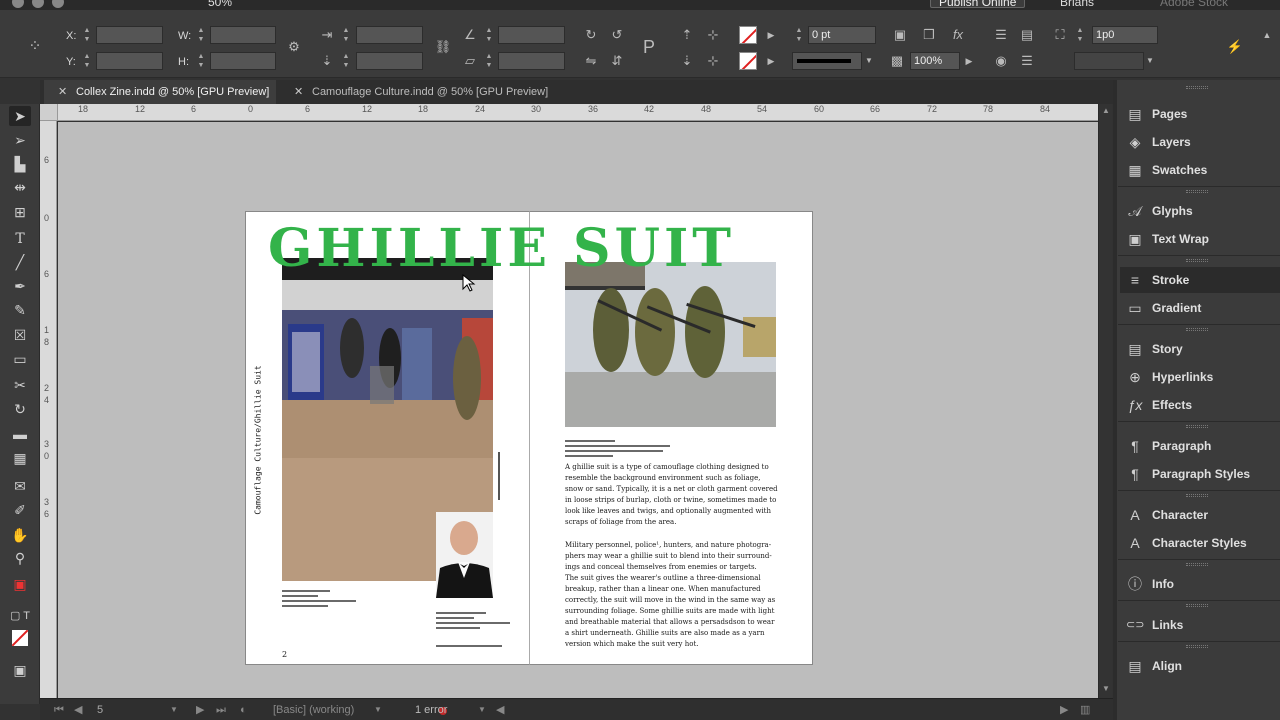 Image resolution: width=1280 pixels, height=720 pixels. I want to click on h-field, so click(243, 61).